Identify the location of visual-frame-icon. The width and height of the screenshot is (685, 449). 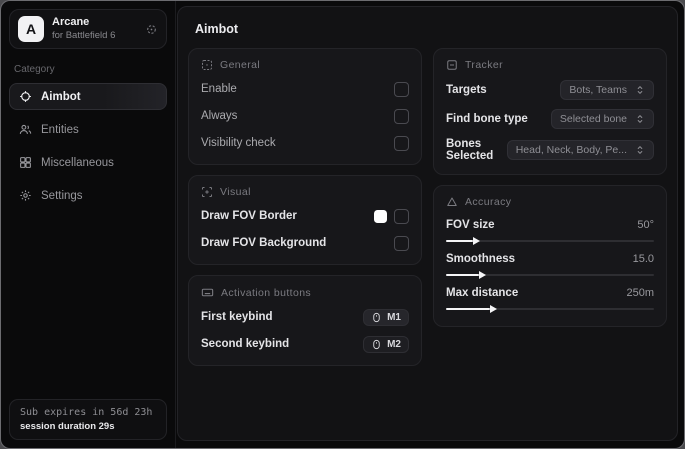
(207, 192).